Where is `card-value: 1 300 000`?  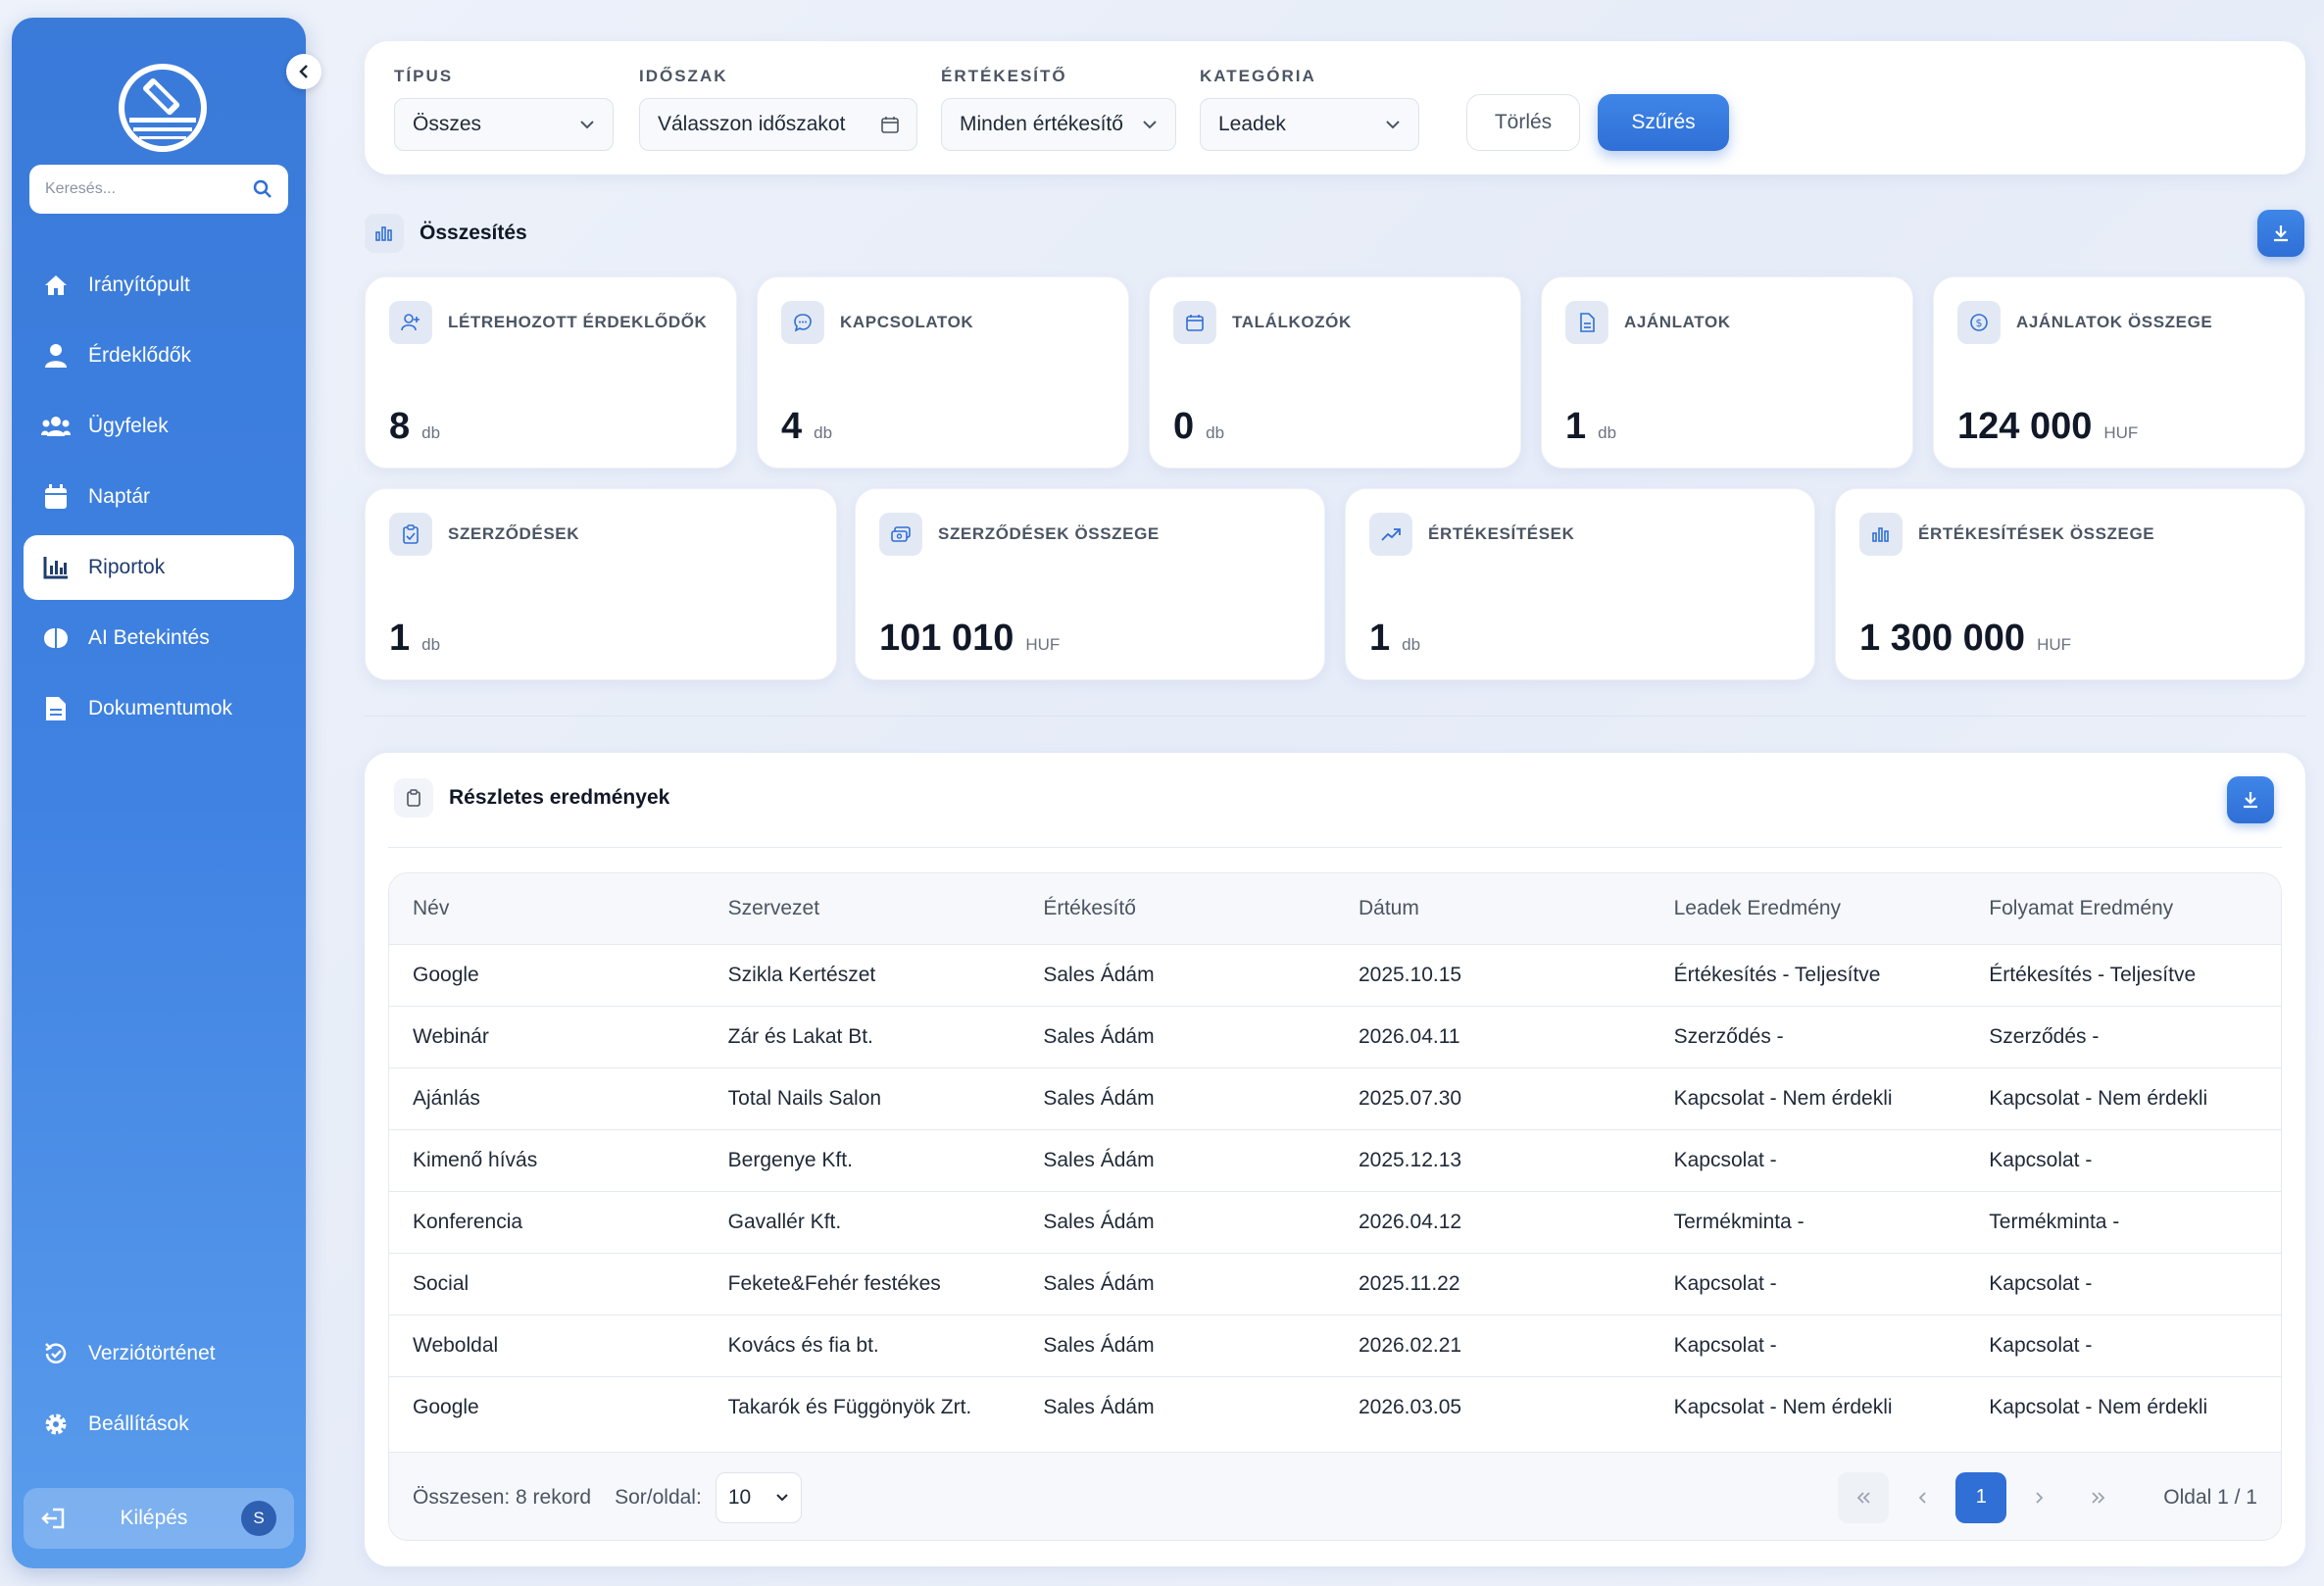
card-value: 1 300 000 is located at coordinates (1942, 638).